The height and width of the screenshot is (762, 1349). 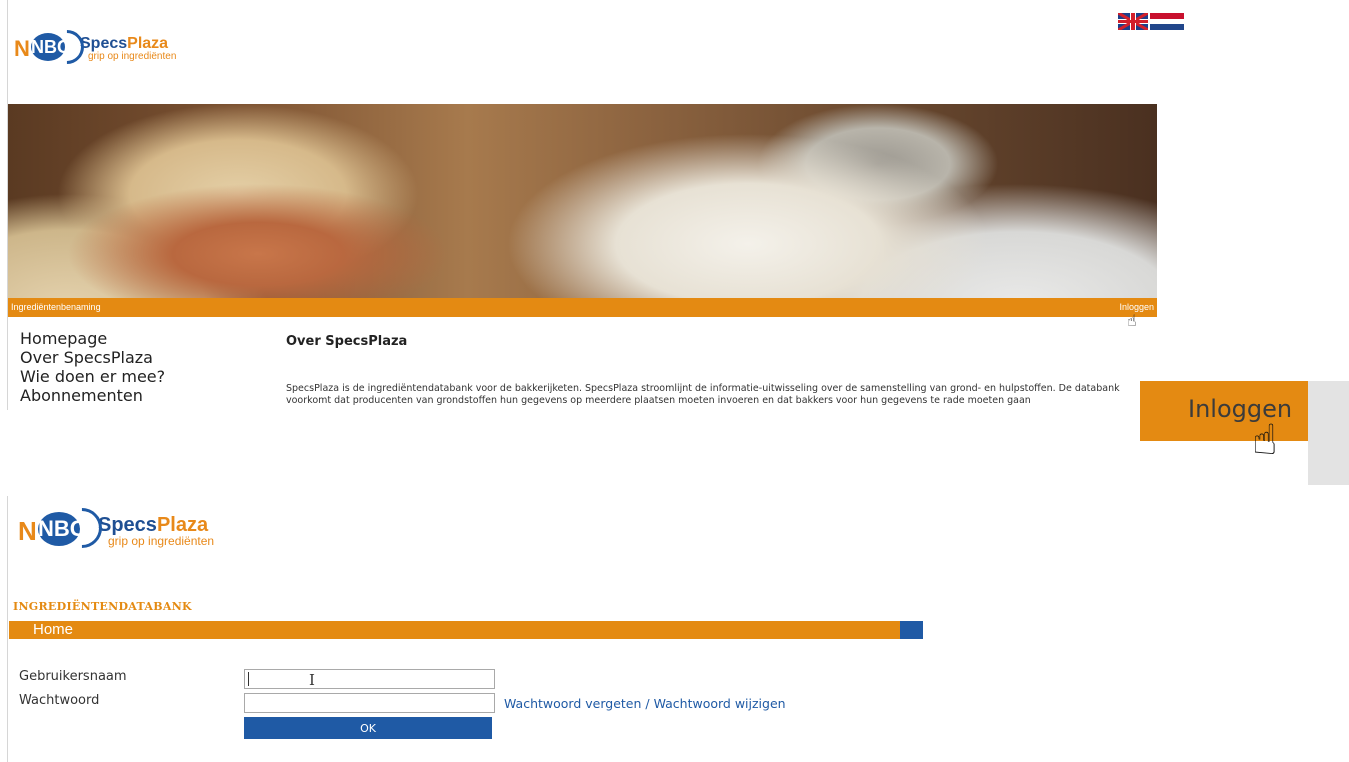 What do you see at coordinates (368, 728) in the screenshot?
I see `ok-button: OK` at bounding box center [368, 728].